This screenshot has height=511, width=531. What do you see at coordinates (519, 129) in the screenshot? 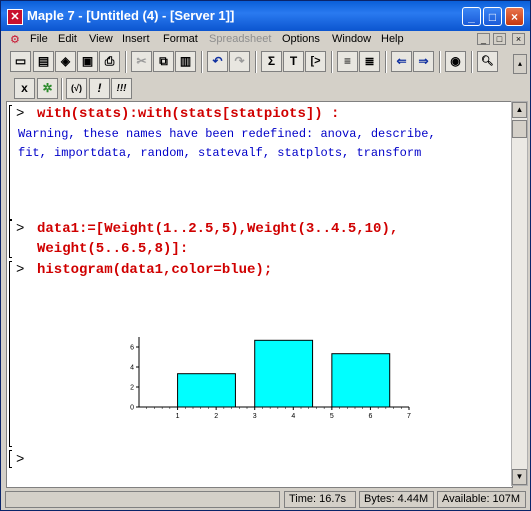
I see `scroll-thumb` at bounding box center [519, 129].